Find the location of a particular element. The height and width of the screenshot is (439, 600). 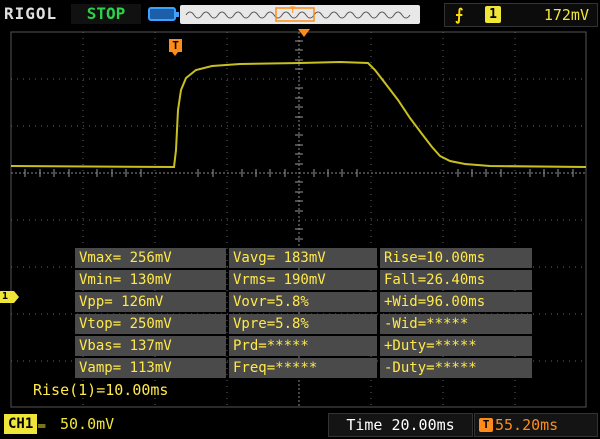

measurement-rise: Rise=10.00ms is located at coordinates (456, 258).